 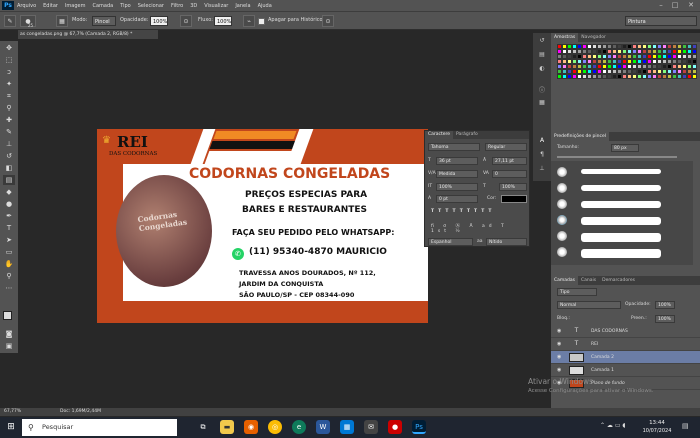 I want to click on menu-camada: Camada, so click(x=102, y=6).